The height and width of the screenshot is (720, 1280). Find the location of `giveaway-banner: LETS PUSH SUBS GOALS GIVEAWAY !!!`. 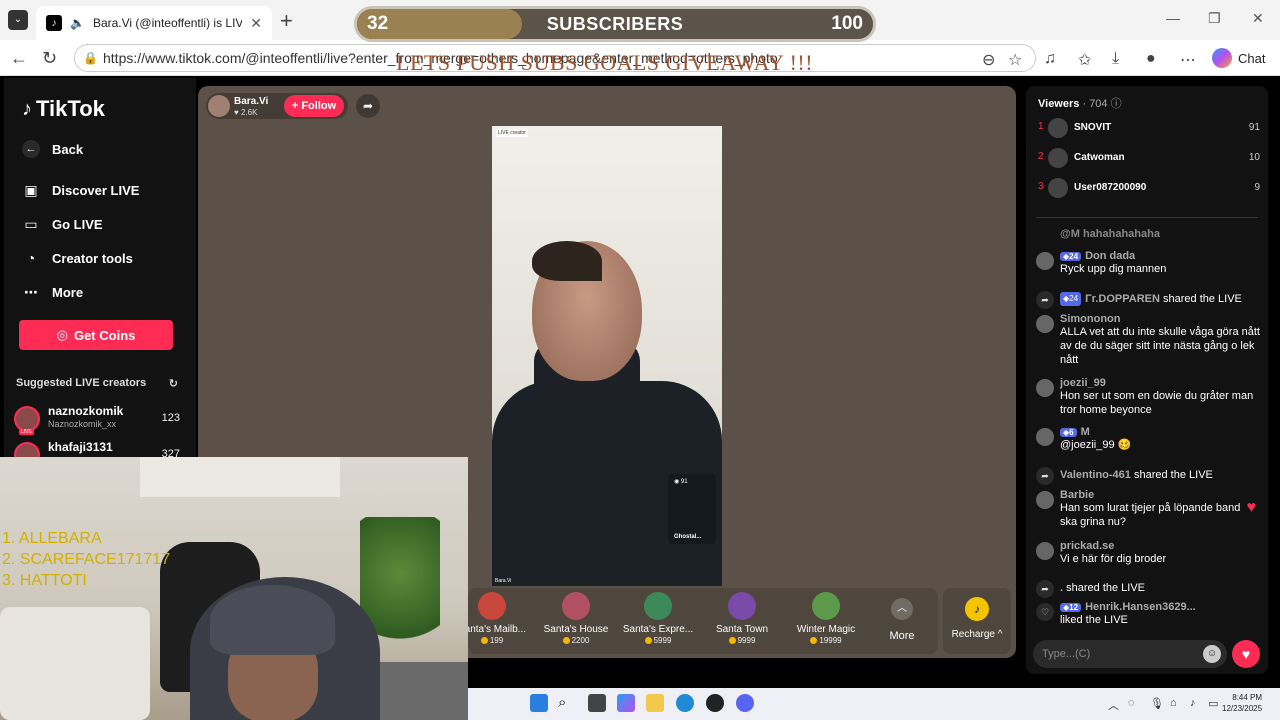

giveaway-banner: LETS PUSH SUBS GOALS GIVEAWAY !!! is located at coordinates (605, 62).